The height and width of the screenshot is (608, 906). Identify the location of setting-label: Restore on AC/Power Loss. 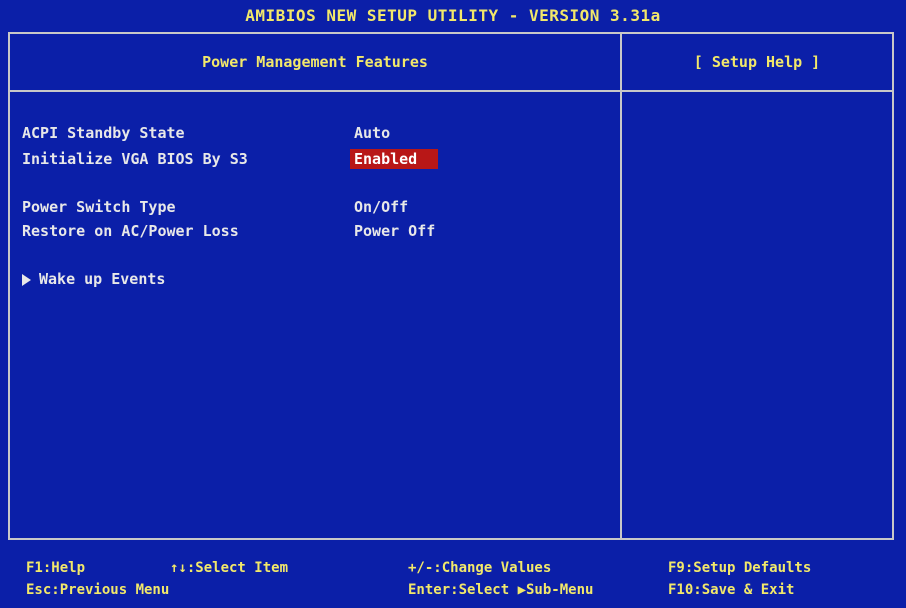
(130, 231).